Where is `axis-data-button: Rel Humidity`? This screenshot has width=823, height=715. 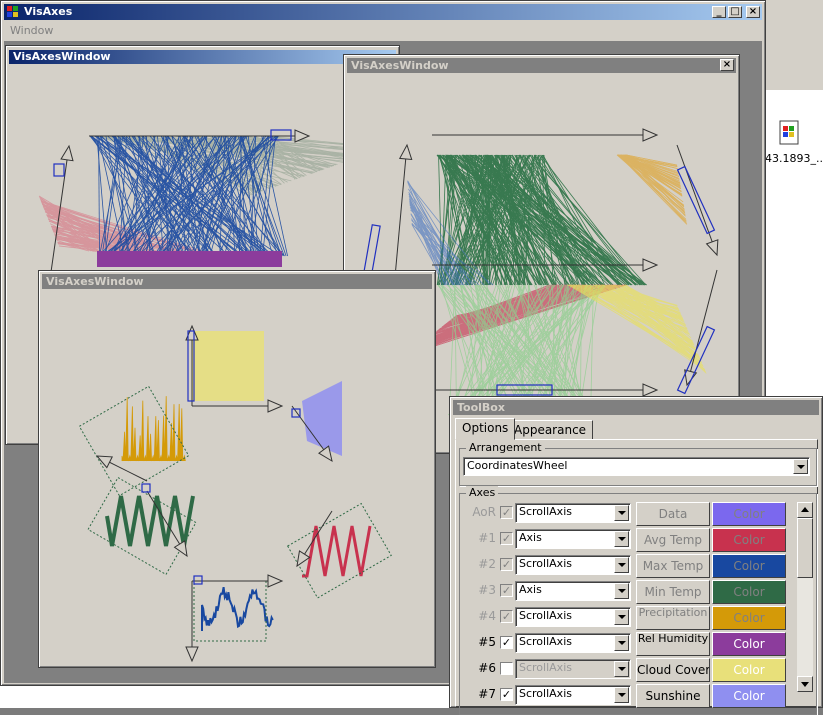 axis-data-button: Rel Humidity is located at coordinates (673, 644).